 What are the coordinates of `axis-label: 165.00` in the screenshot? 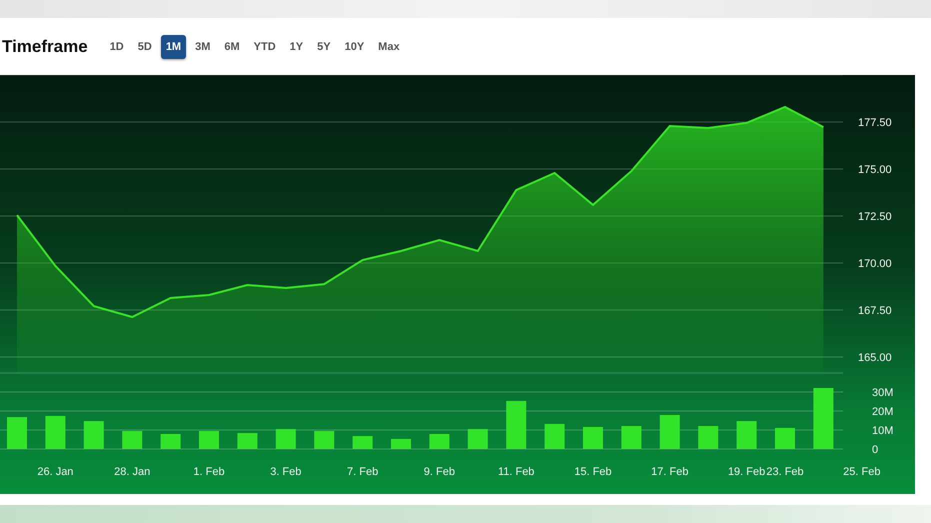 It's located at (875, 358).